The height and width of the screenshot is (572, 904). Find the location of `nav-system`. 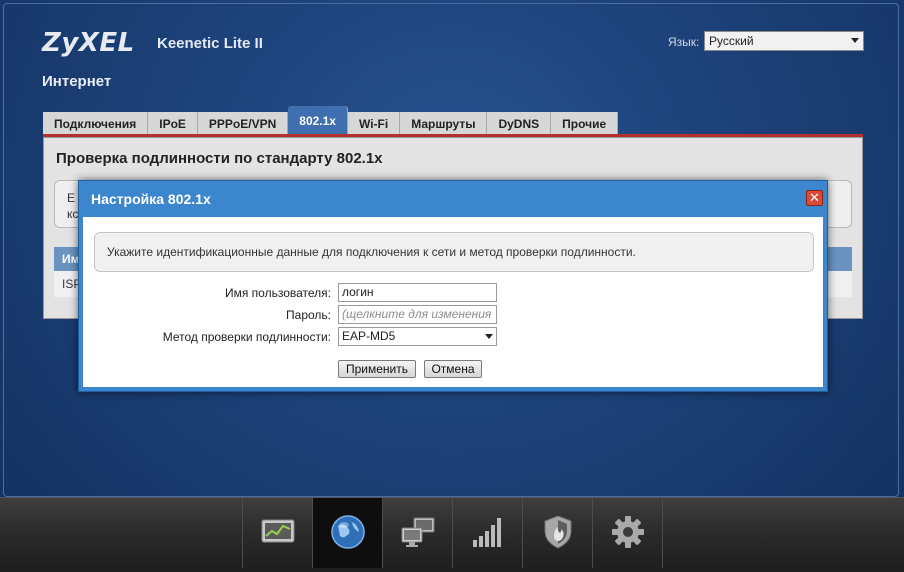

nav-system is located at coordinates (628, 533).